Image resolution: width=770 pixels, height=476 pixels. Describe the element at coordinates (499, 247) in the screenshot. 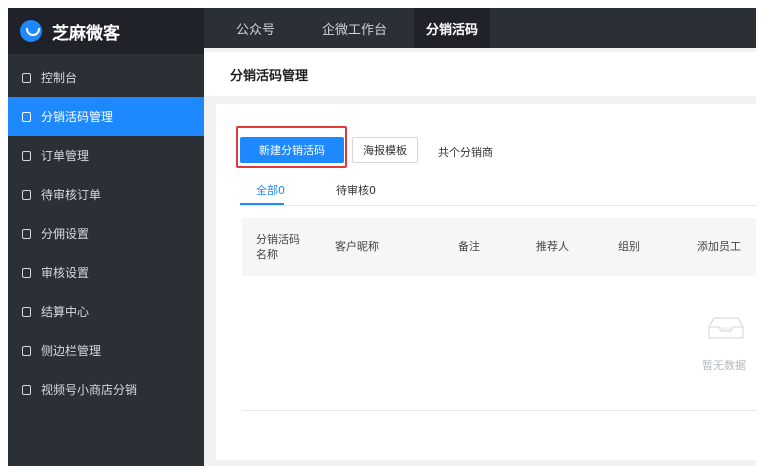

I see `table-header: 分销活码 名称 客户昵称 备注 推荐人 组别 添加员工` at that location.